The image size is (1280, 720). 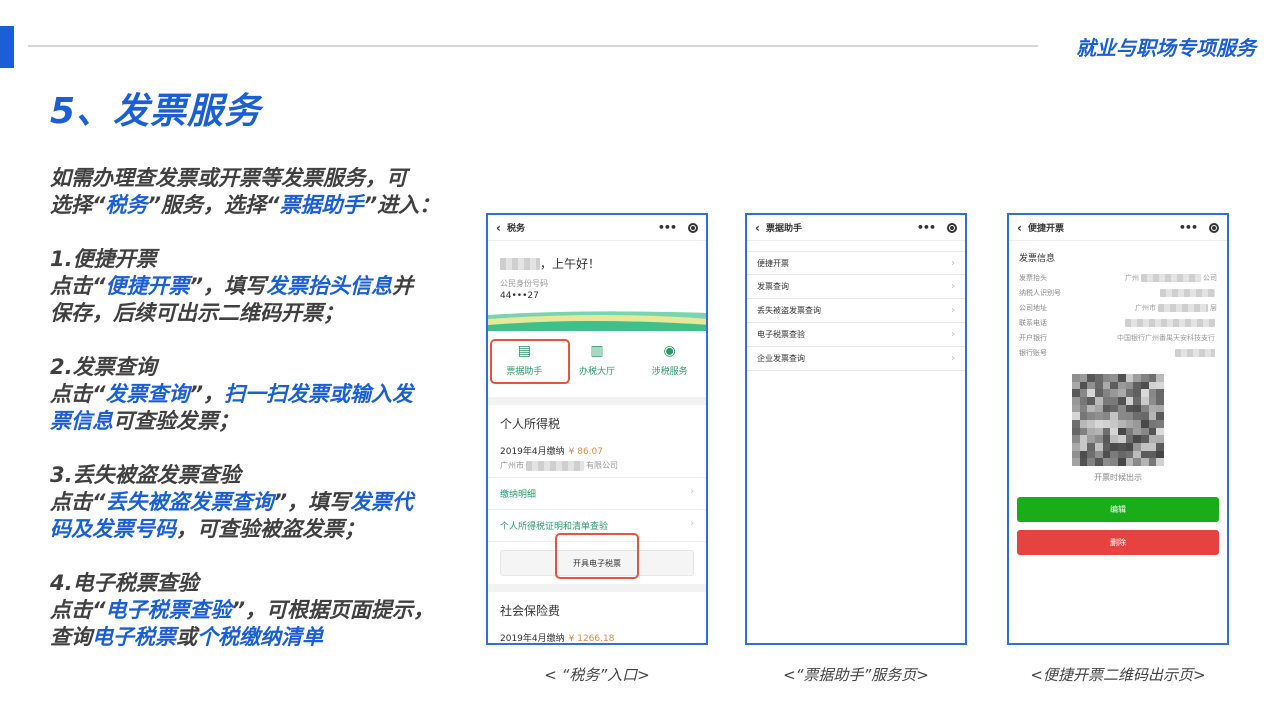 What do you see at coordinates (597, 494) in the screenshot?
I see `payment-detail-link: 缴纳明细 ›` at bounding box center [597, 494].